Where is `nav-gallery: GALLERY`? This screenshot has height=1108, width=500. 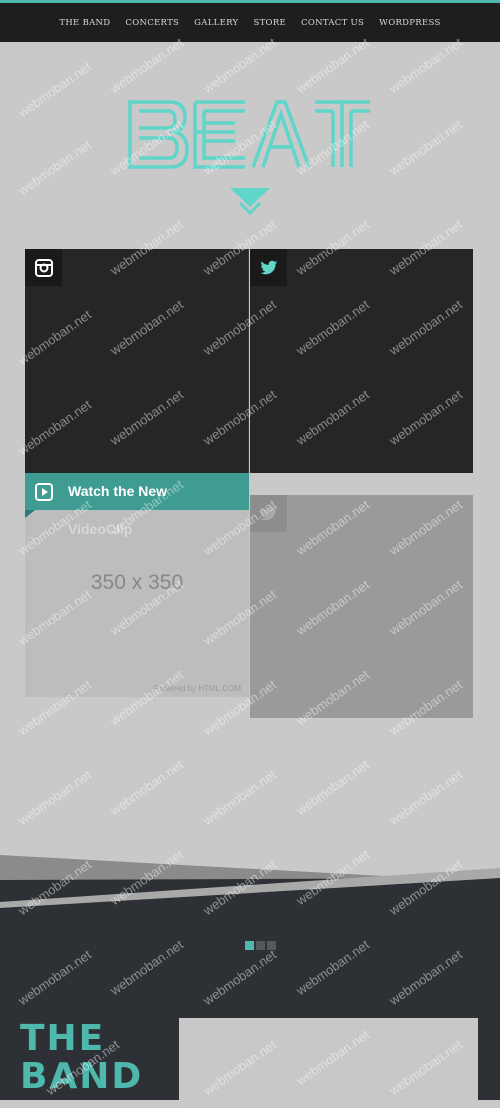
nav-gallery: GALLERY is located at coordinates (216, 23).